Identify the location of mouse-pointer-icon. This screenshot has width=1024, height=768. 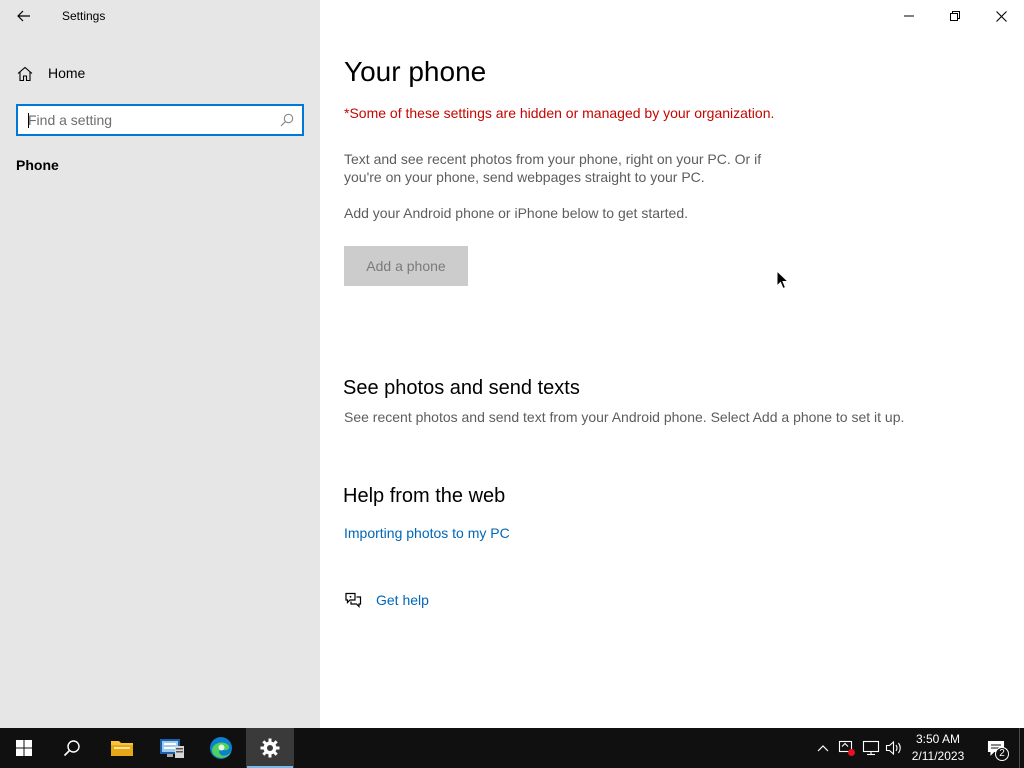
(783, 280).